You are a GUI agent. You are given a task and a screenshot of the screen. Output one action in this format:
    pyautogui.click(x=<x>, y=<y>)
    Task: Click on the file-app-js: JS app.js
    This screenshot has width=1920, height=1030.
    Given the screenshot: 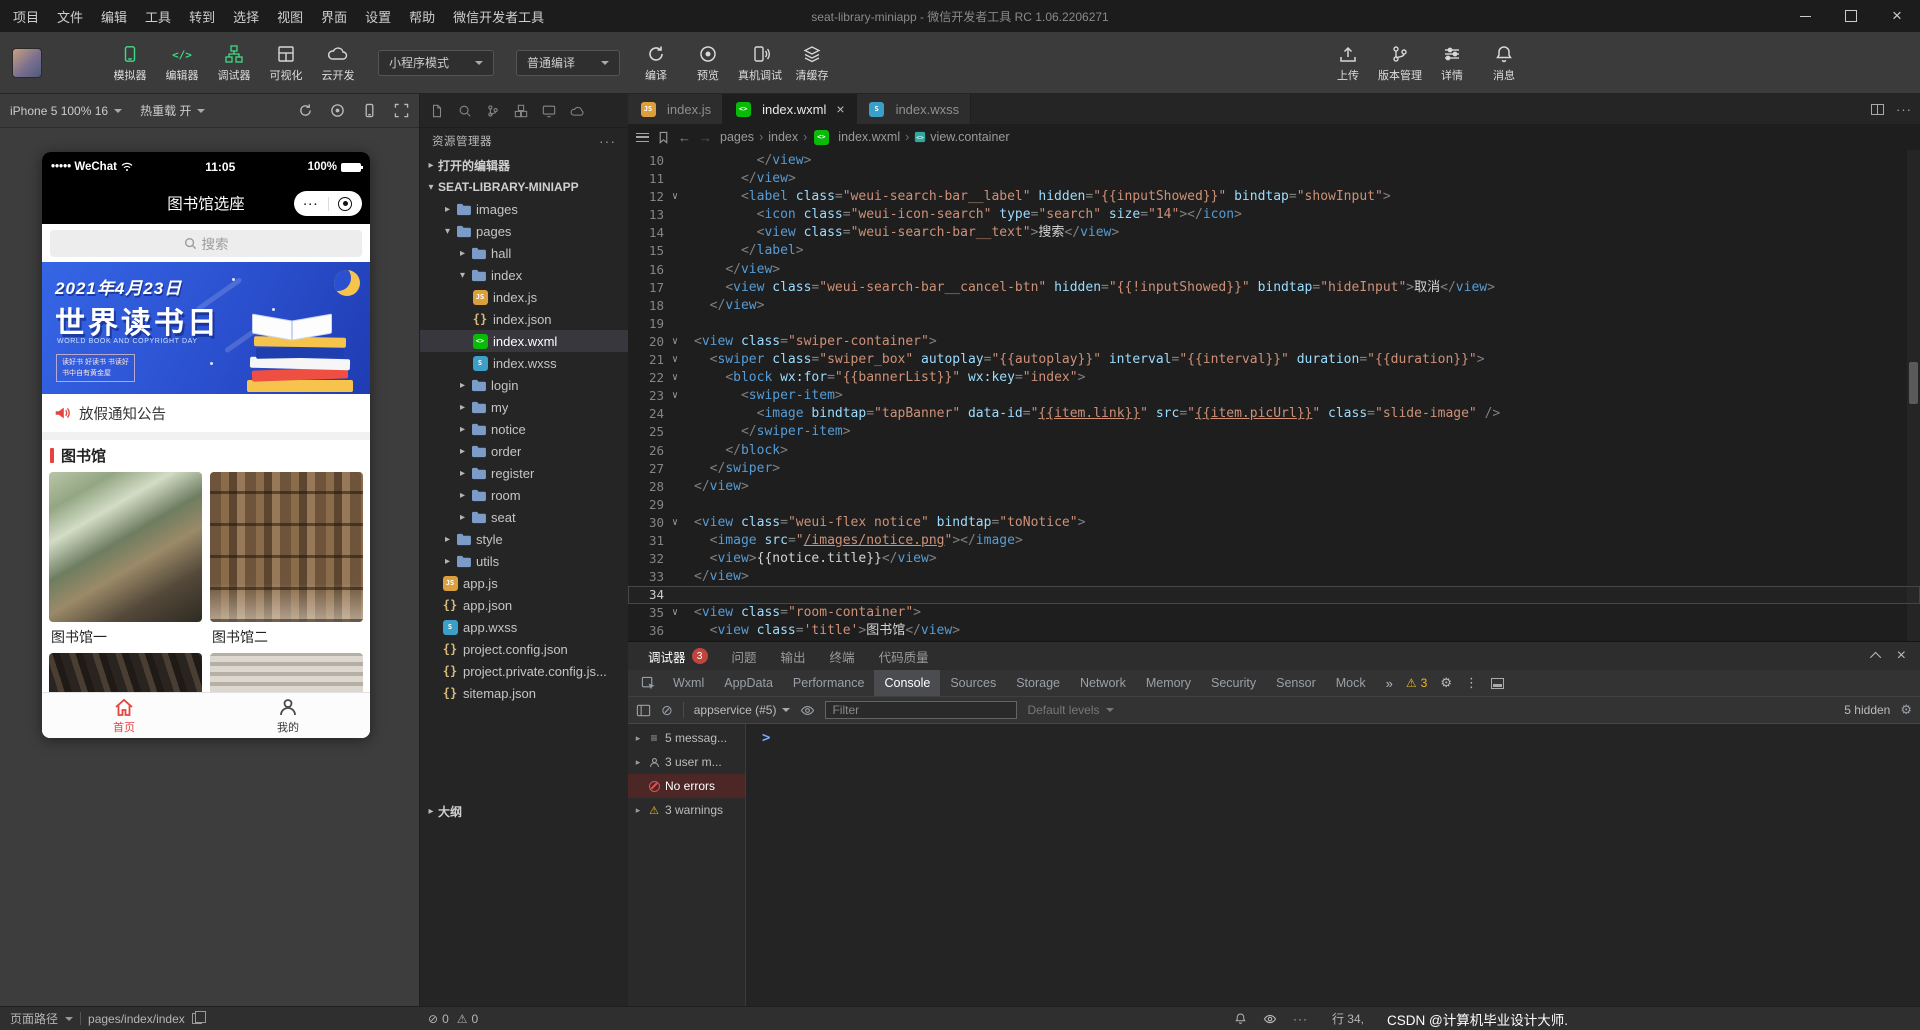 What is the action you would take?
    pyautogui.click(x=524, y=583)
    